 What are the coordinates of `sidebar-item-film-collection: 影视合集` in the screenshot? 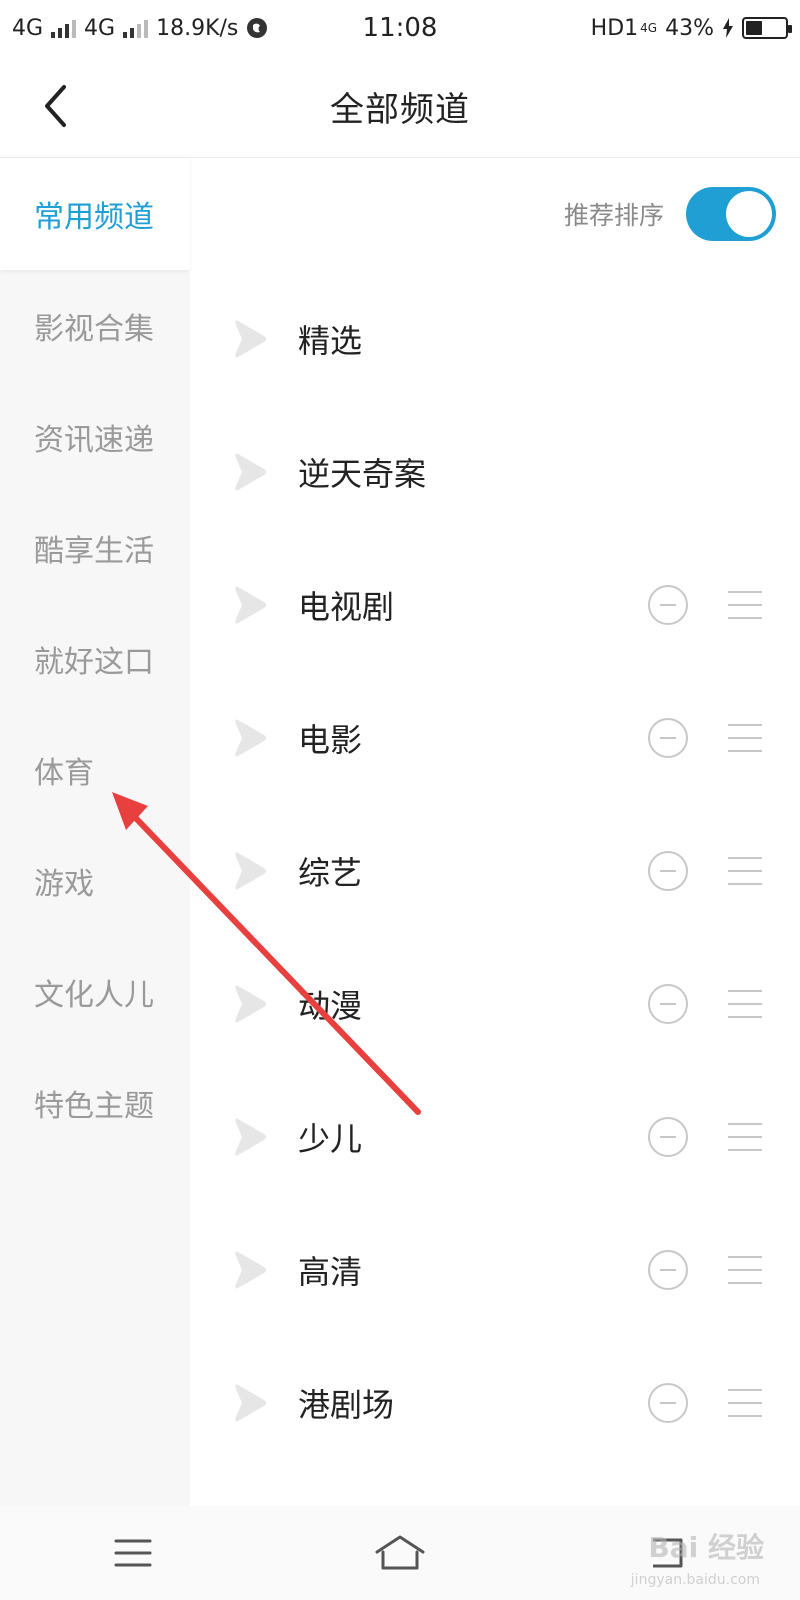 It's located at (95, 325).